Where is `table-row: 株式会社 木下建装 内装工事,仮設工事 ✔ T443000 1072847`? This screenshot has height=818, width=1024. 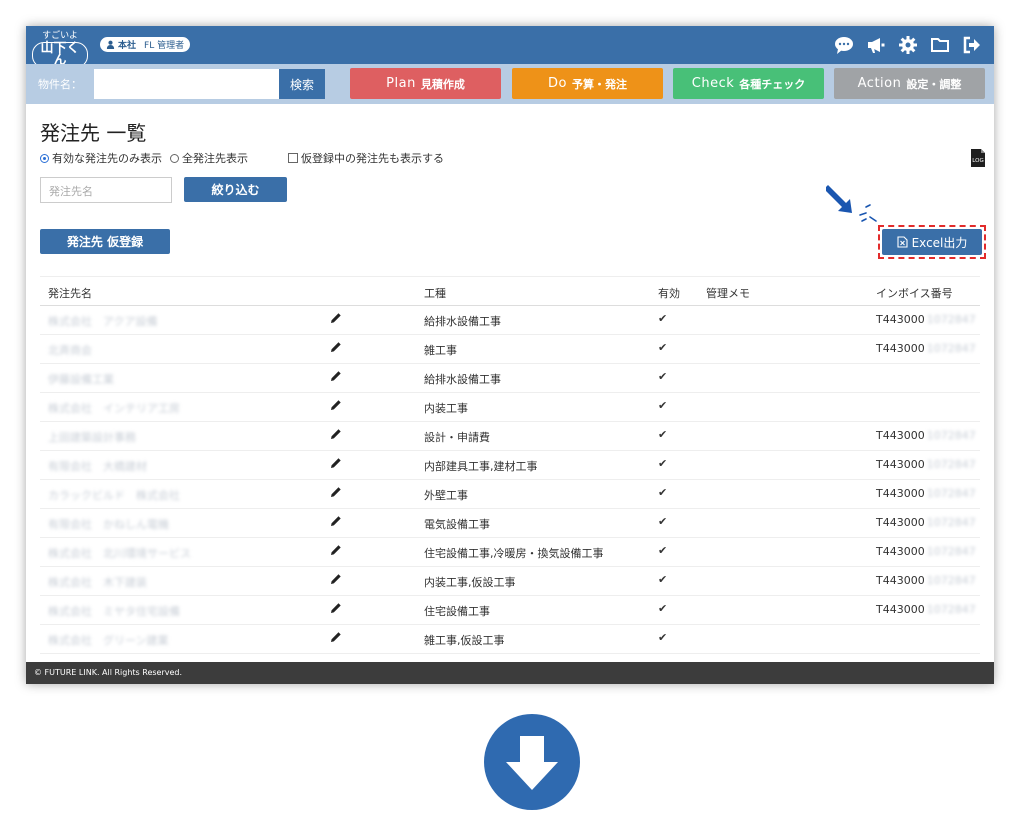
table-row: 株式会社 木下建装 内装工事,仮設工事 ✔ T443000 1072847 is located at coordinates (510, 581).